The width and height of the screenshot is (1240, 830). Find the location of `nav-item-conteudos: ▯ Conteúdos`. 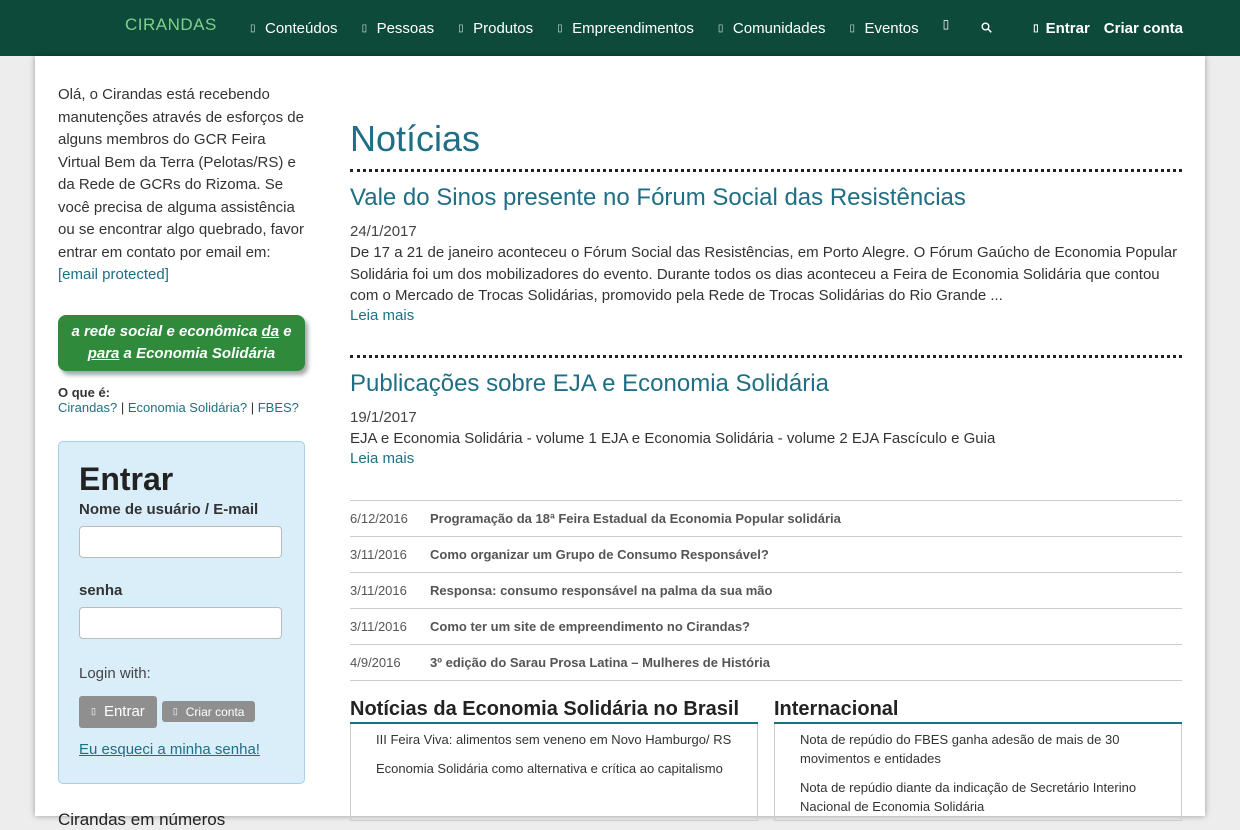

nav-item-conteudos: ▯ Conteúdos is located at coordinates (294, 28).